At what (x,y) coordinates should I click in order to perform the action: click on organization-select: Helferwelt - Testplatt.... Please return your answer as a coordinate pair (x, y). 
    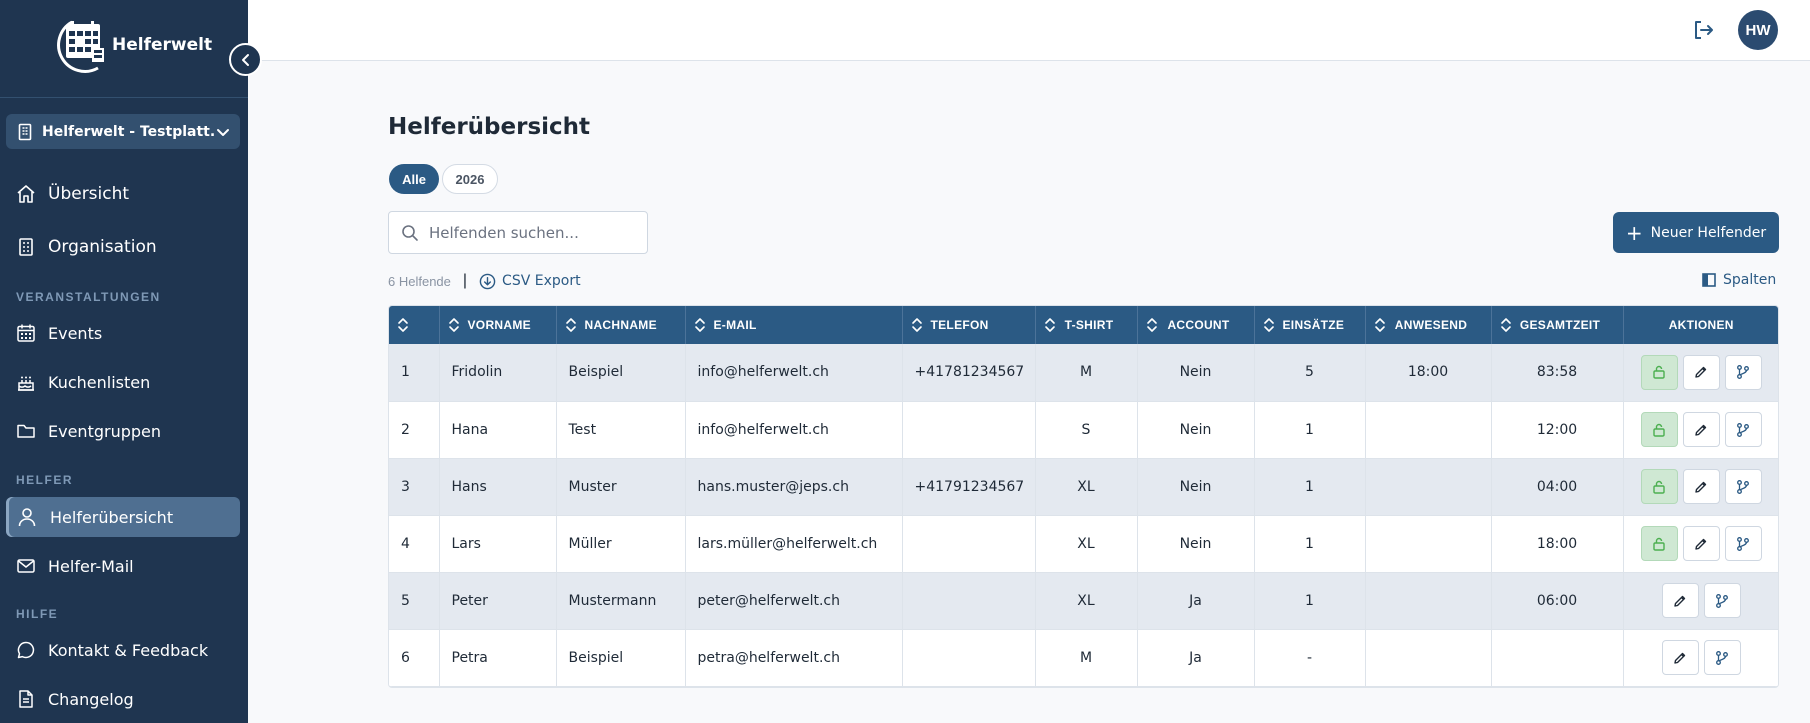
    Looking at the image, I should click on (123, 131).